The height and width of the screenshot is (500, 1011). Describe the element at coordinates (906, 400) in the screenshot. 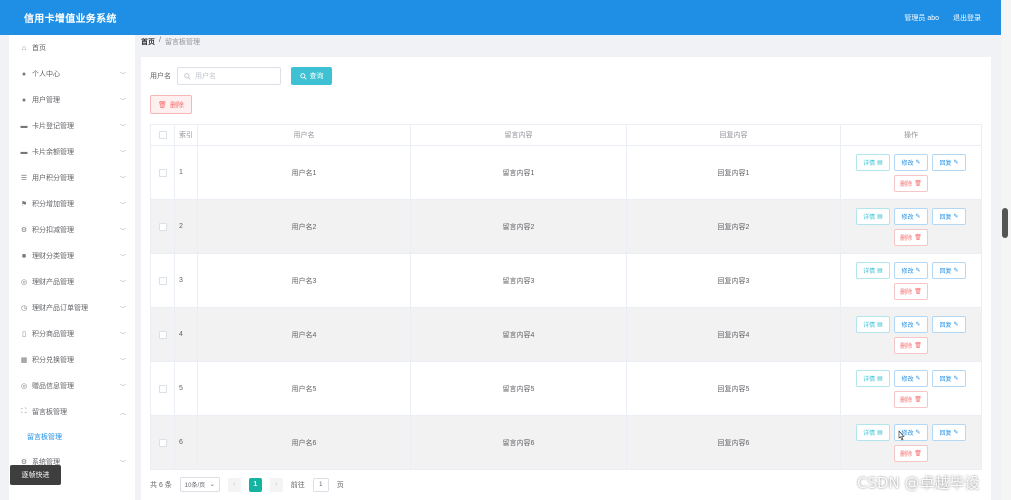

I see `delete-label: 删除` at that location.